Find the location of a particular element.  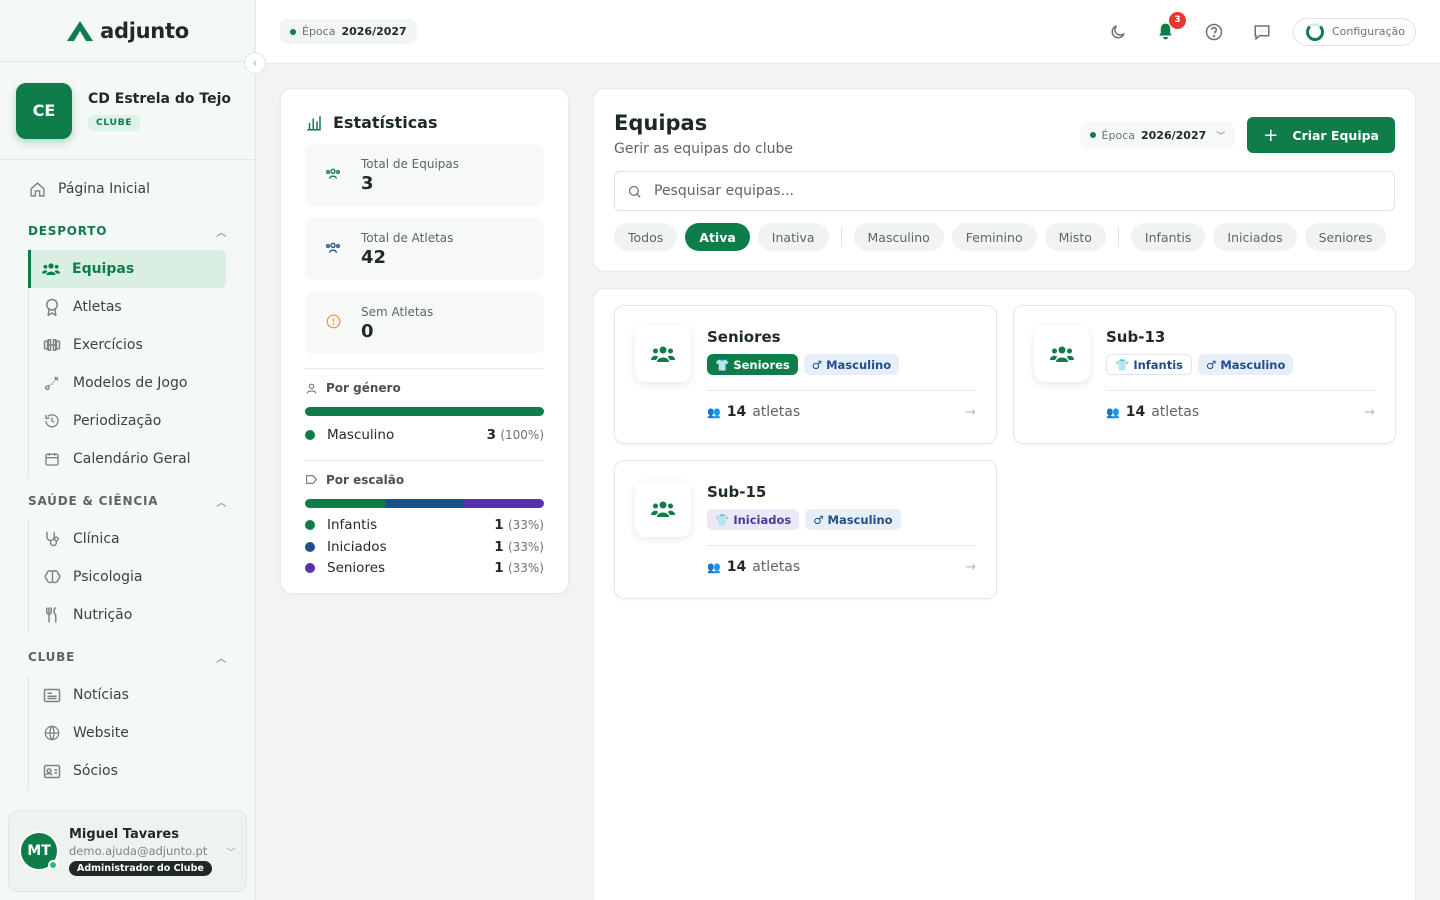

nav-item-periodizacao: Periodização is located at coordinates (134, 421).